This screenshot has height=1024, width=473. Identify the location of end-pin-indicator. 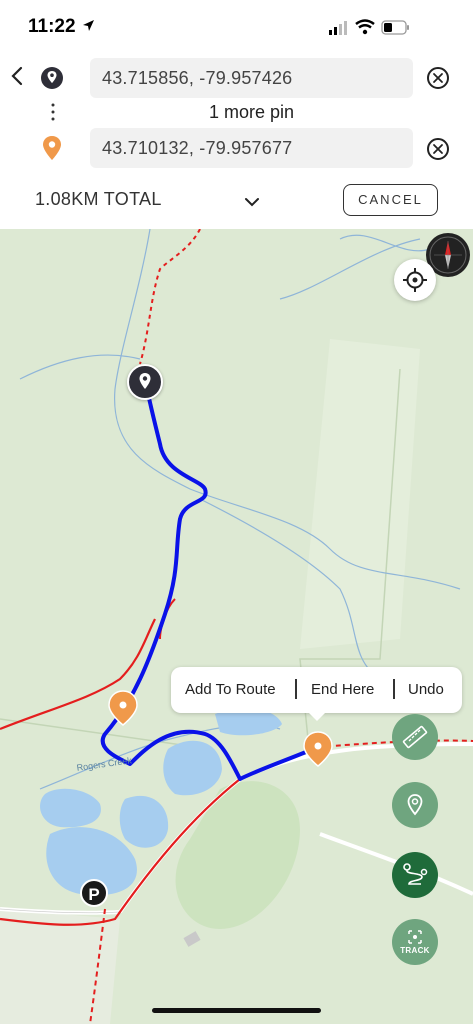
(52, 149).